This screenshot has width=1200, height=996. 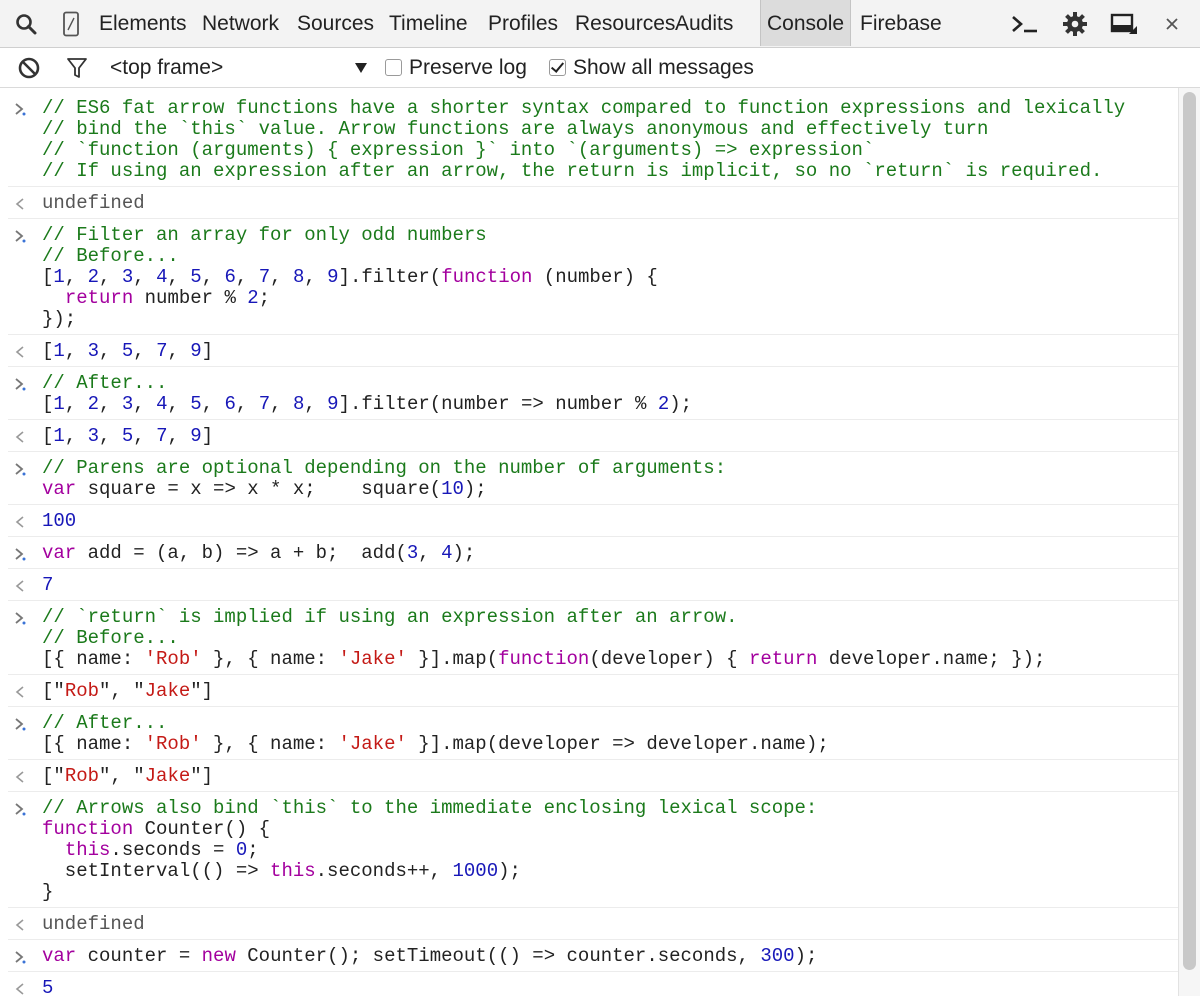 I want to click on settings-gear-icon, so click(x=1075, y=23).